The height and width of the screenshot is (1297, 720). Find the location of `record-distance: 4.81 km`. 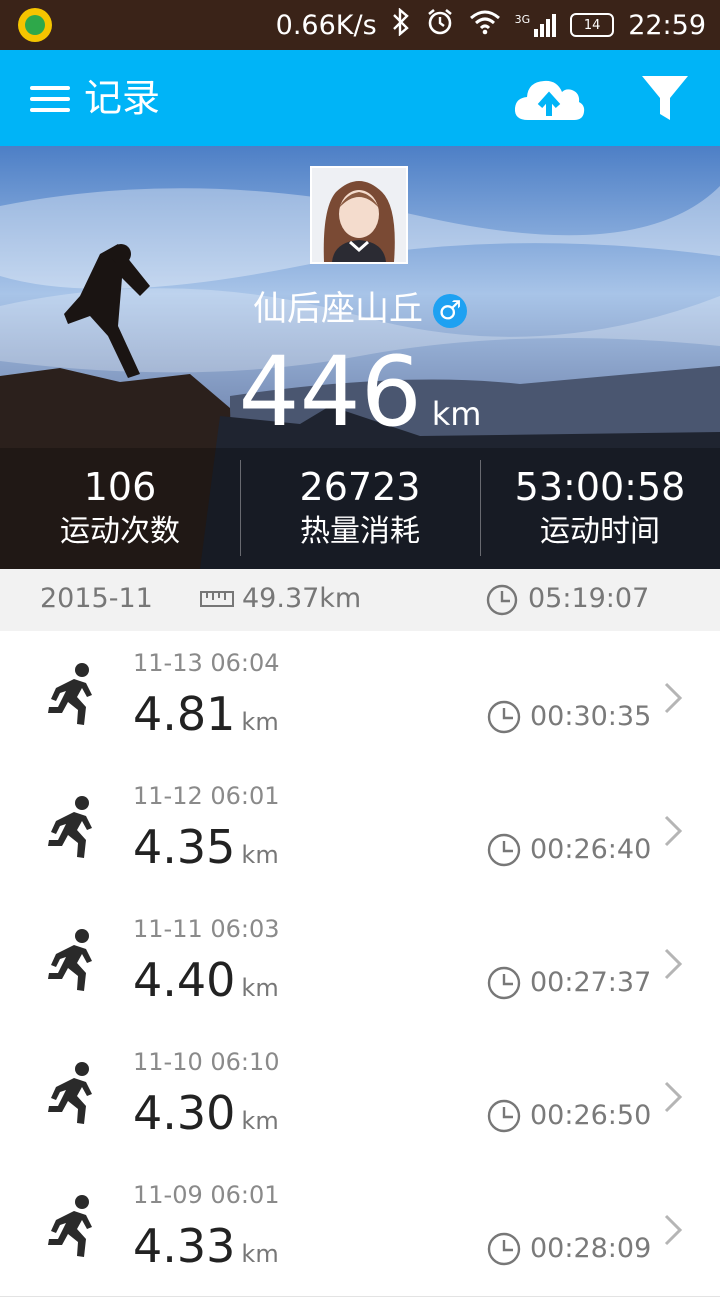

record-distance: 4.81 km is located at coordinates (206, 714).